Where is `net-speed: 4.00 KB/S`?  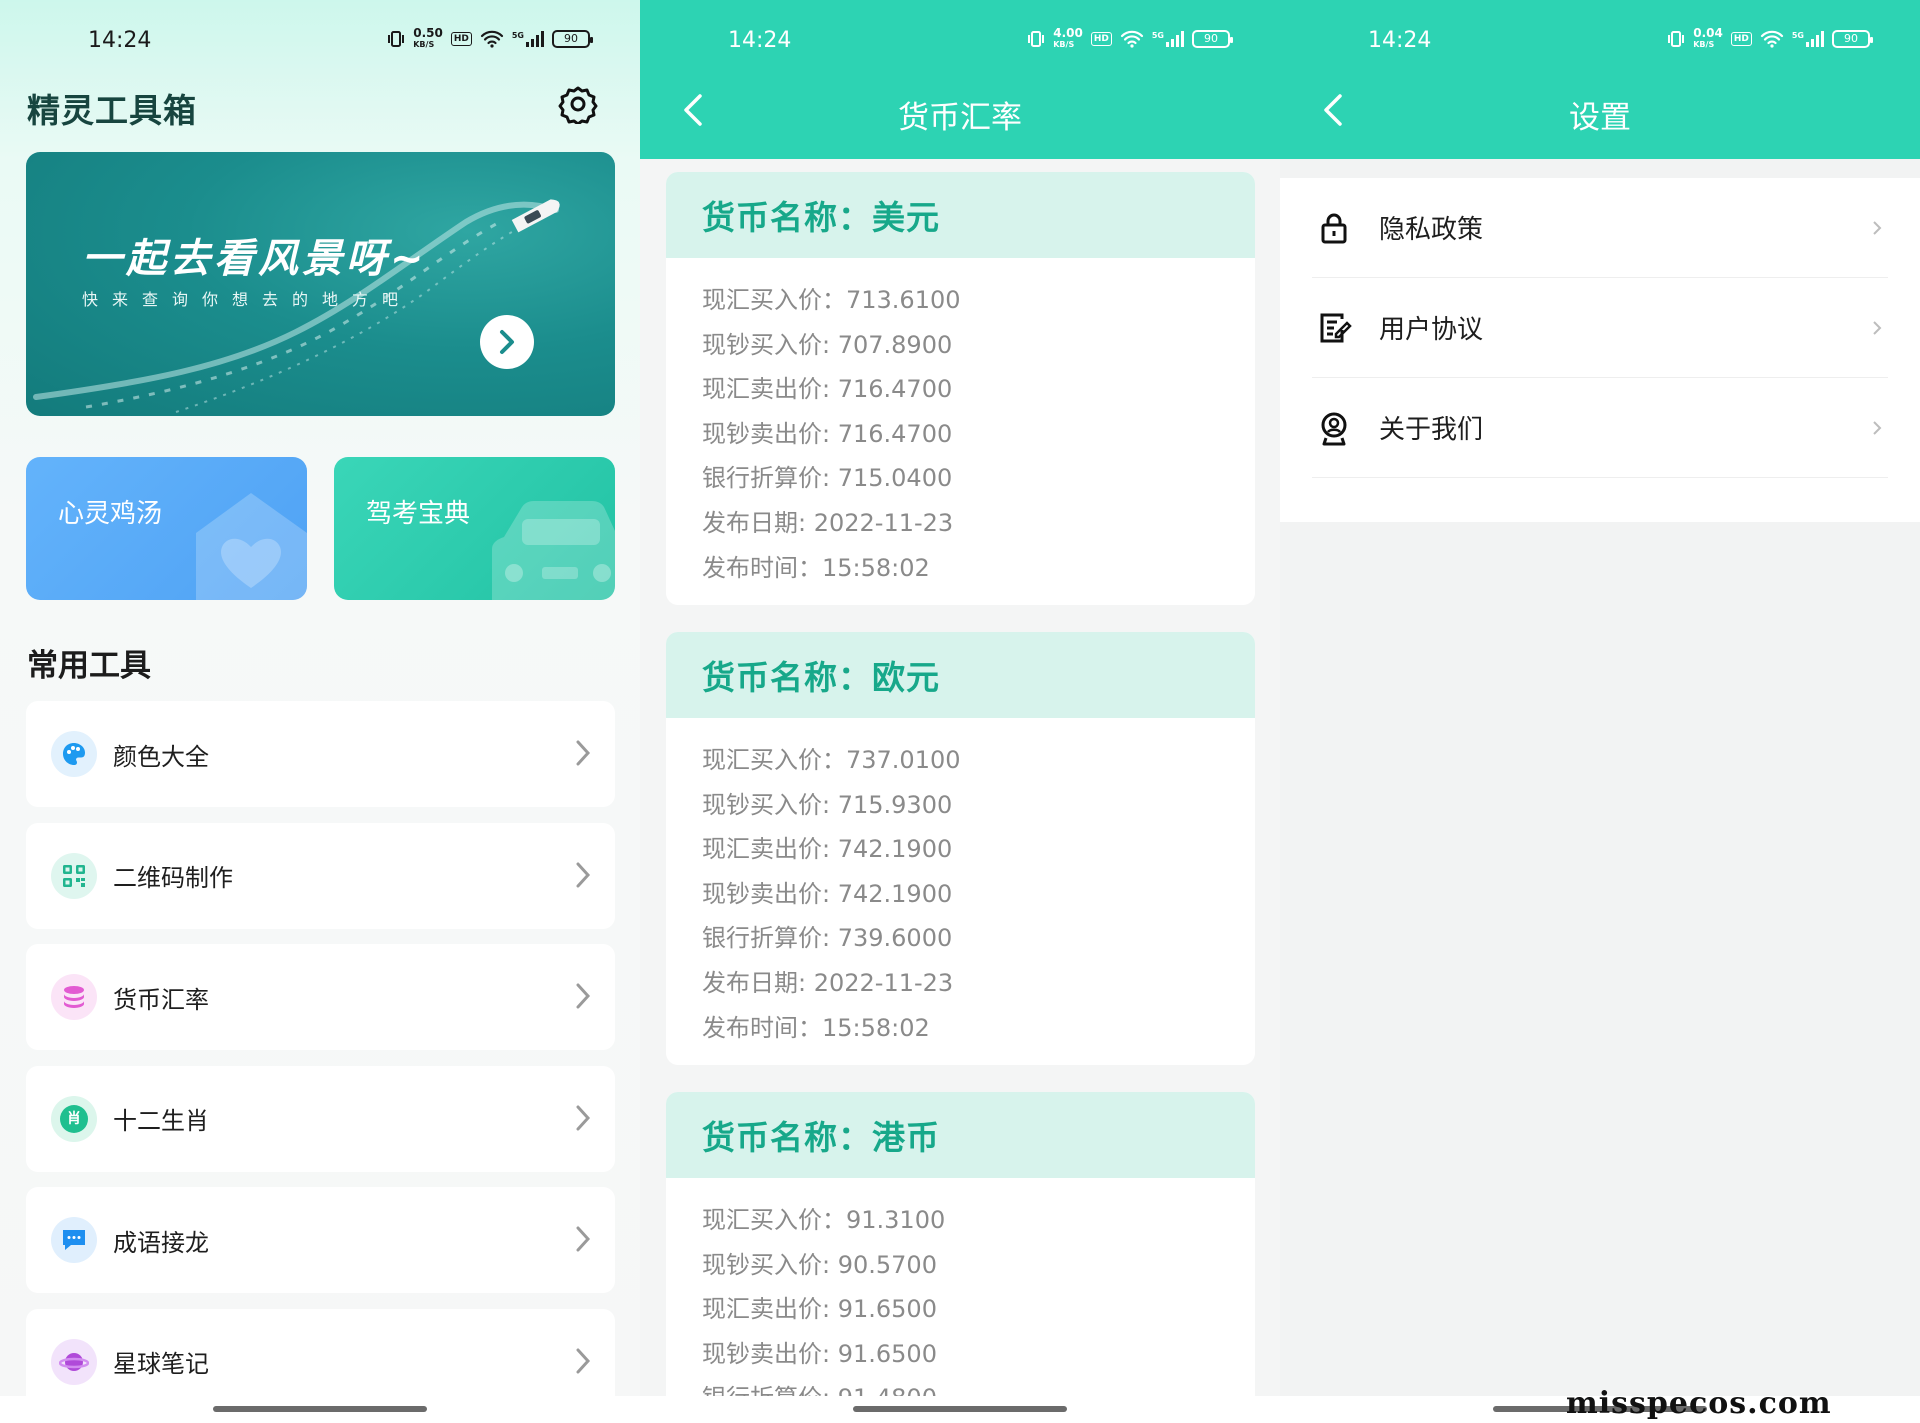
net-speed: 4.00 KB/S is located at coordinates (1068, 37).